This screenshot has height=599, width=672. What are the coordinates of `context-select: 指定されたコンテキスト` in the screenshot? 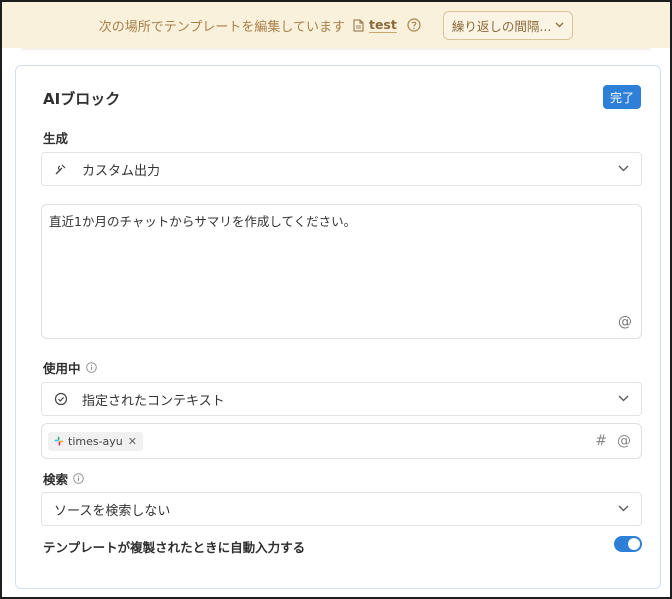 It's located at (341, 399).